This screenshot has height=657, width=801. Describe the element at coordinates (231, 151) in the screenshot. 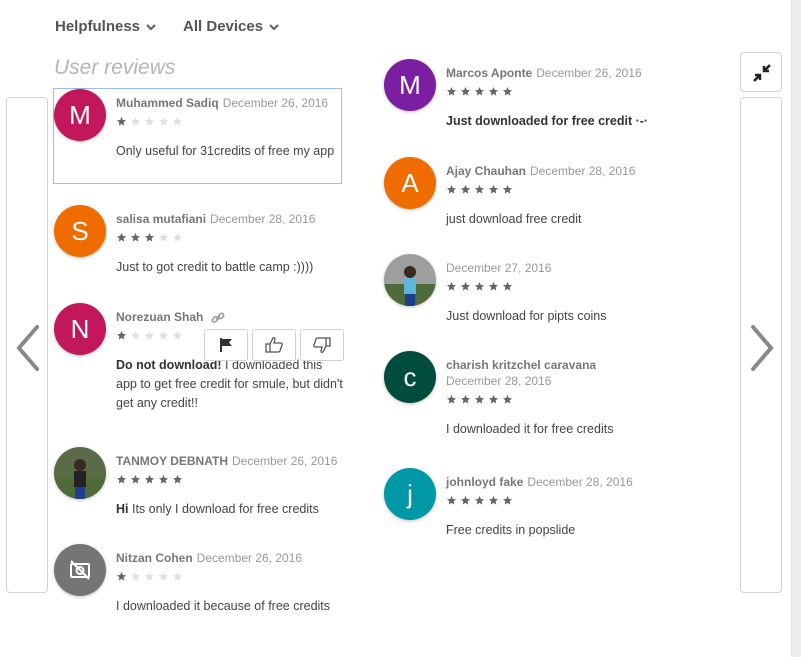

I see `review-body: Only useful for 31credits of free my app` at that location.